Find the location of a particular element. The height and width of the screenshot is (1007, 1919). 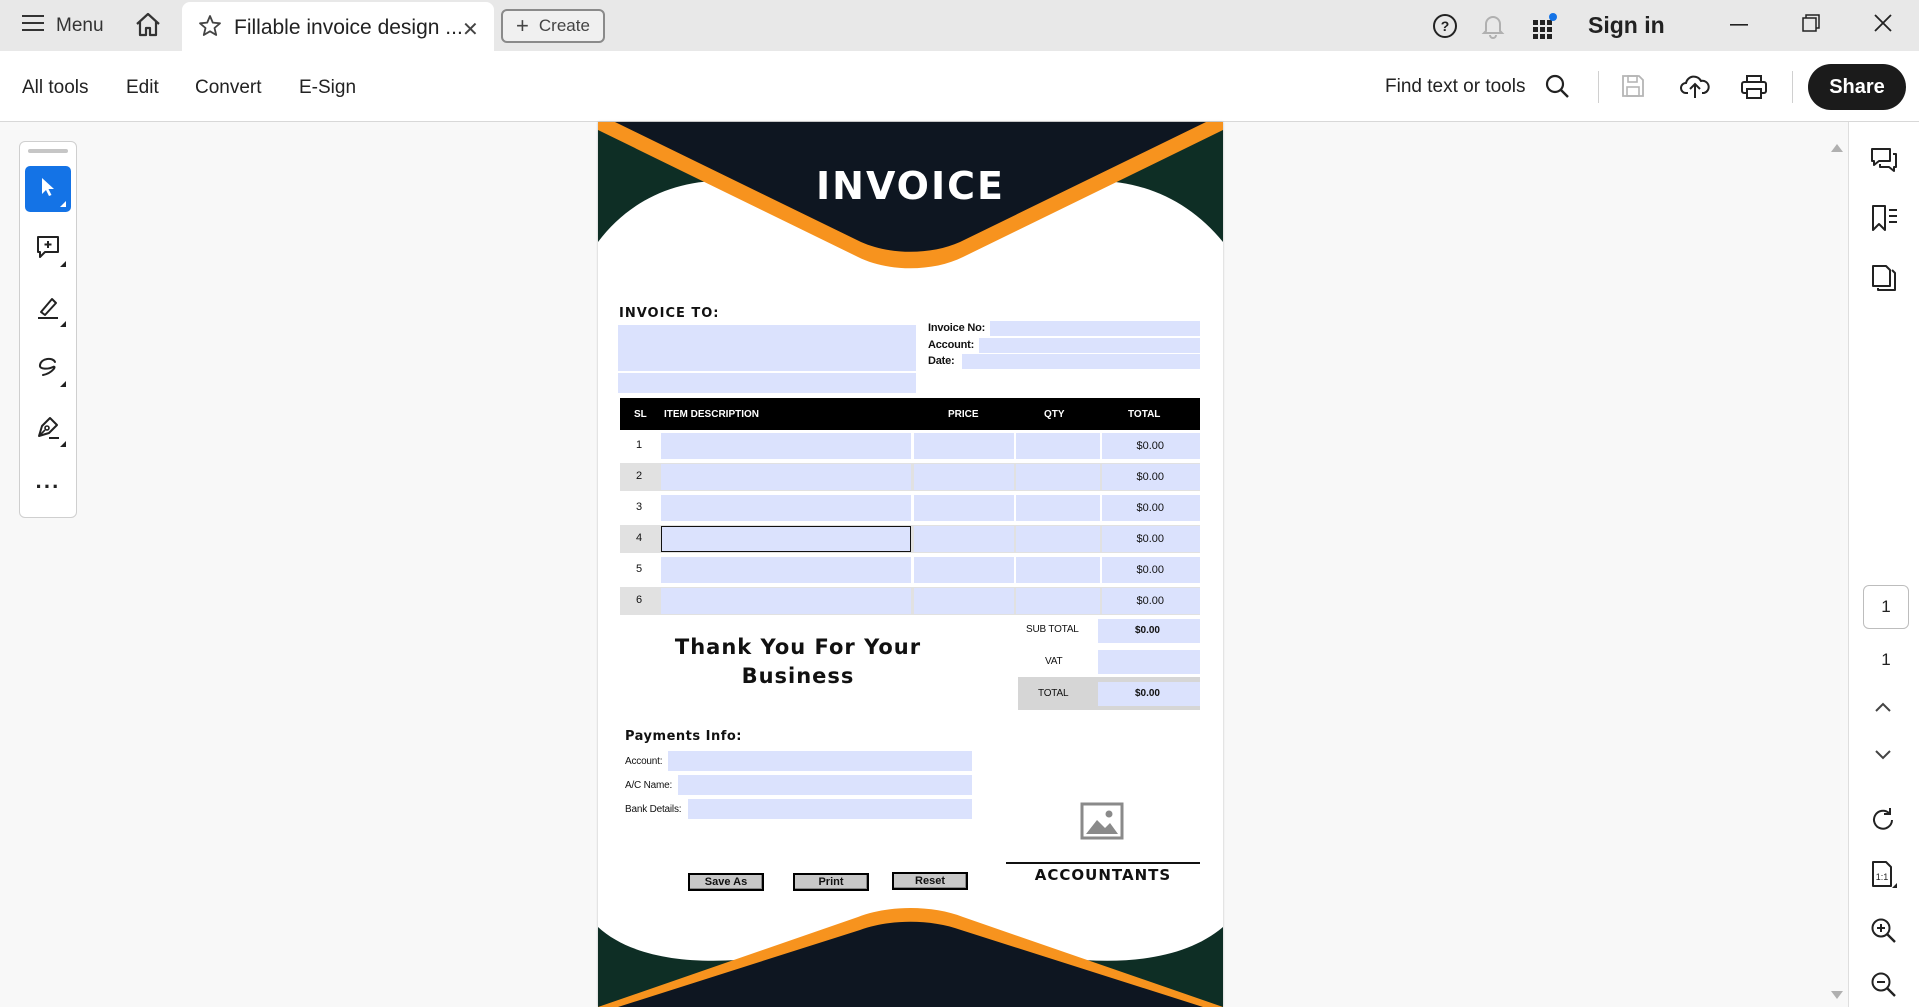

menu-edit: Edit is located at coordinates (142, 88).